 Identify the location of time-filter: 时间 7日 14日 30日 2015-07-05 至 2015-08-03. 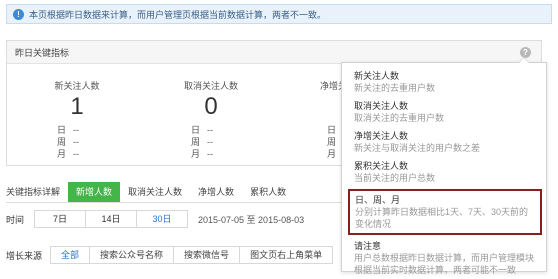
(155, 219).